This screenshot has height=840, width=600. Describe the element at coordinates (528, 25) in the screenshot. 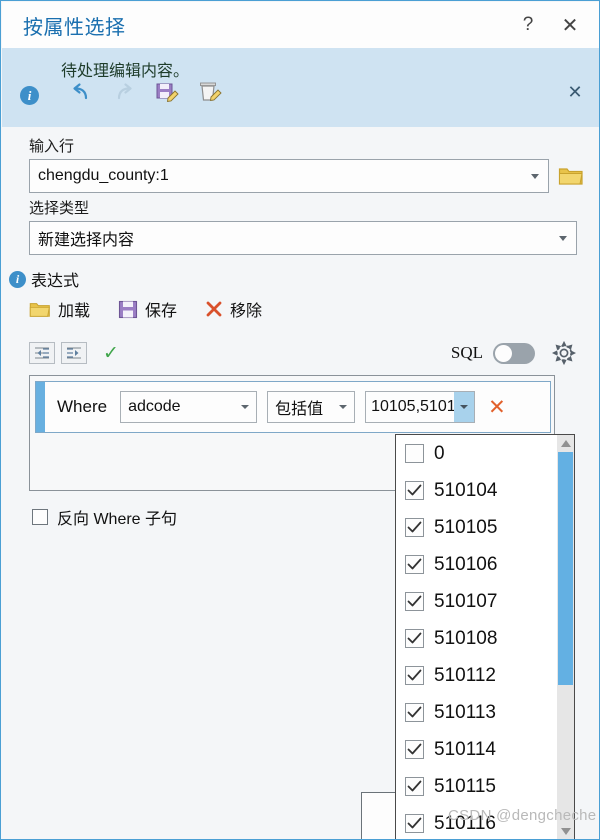

I see `help-button: ?` at that location.